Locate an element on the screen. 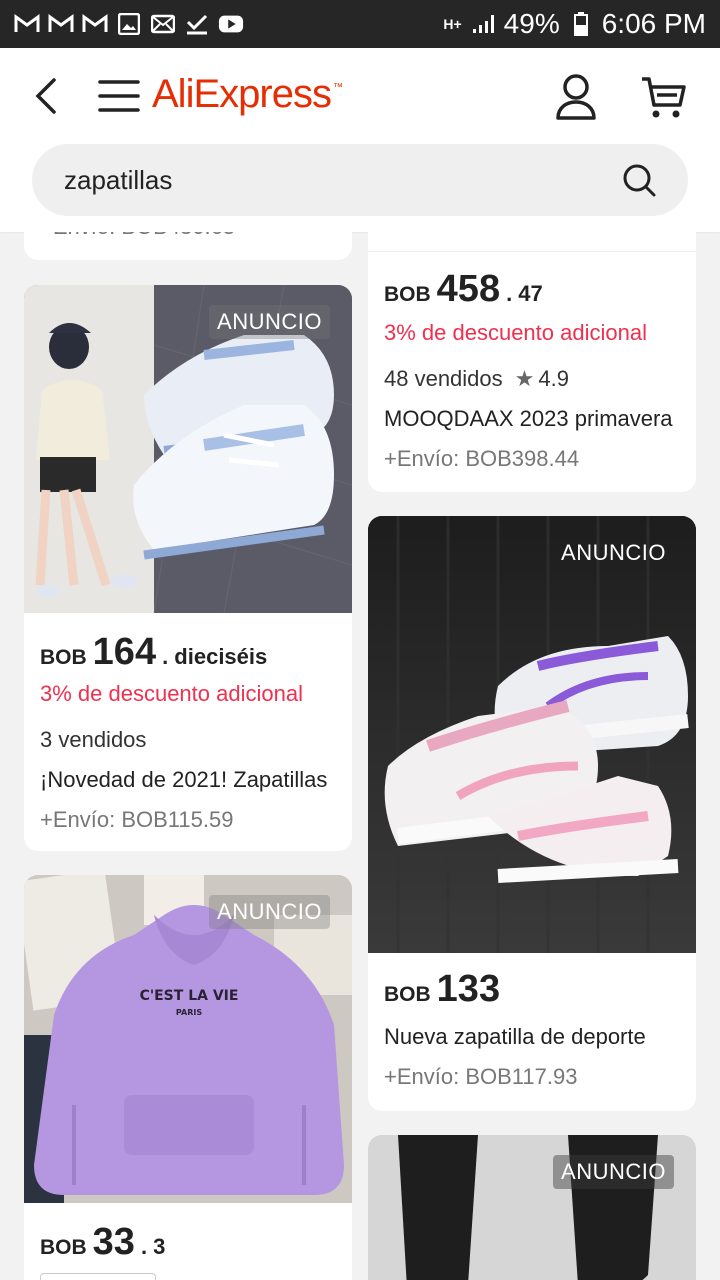  sold-count: 48 vendidos is located at coordinates (443, 378).